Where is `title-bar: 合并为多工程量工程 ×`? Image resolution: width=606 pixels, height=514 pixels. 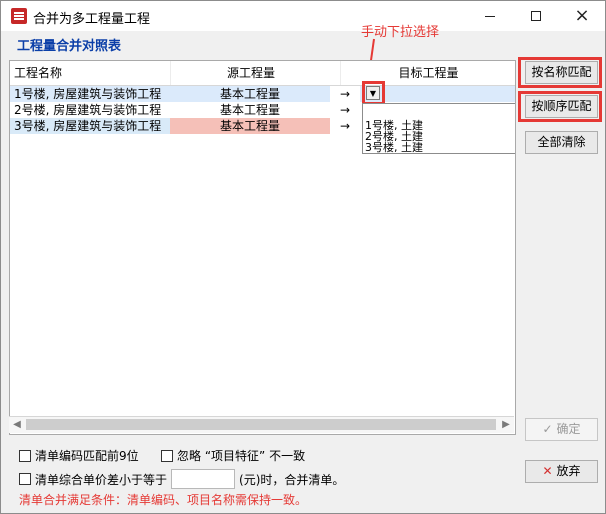
title-bar: 合并为多工程量工程 × is located at coordinates (303, 16).